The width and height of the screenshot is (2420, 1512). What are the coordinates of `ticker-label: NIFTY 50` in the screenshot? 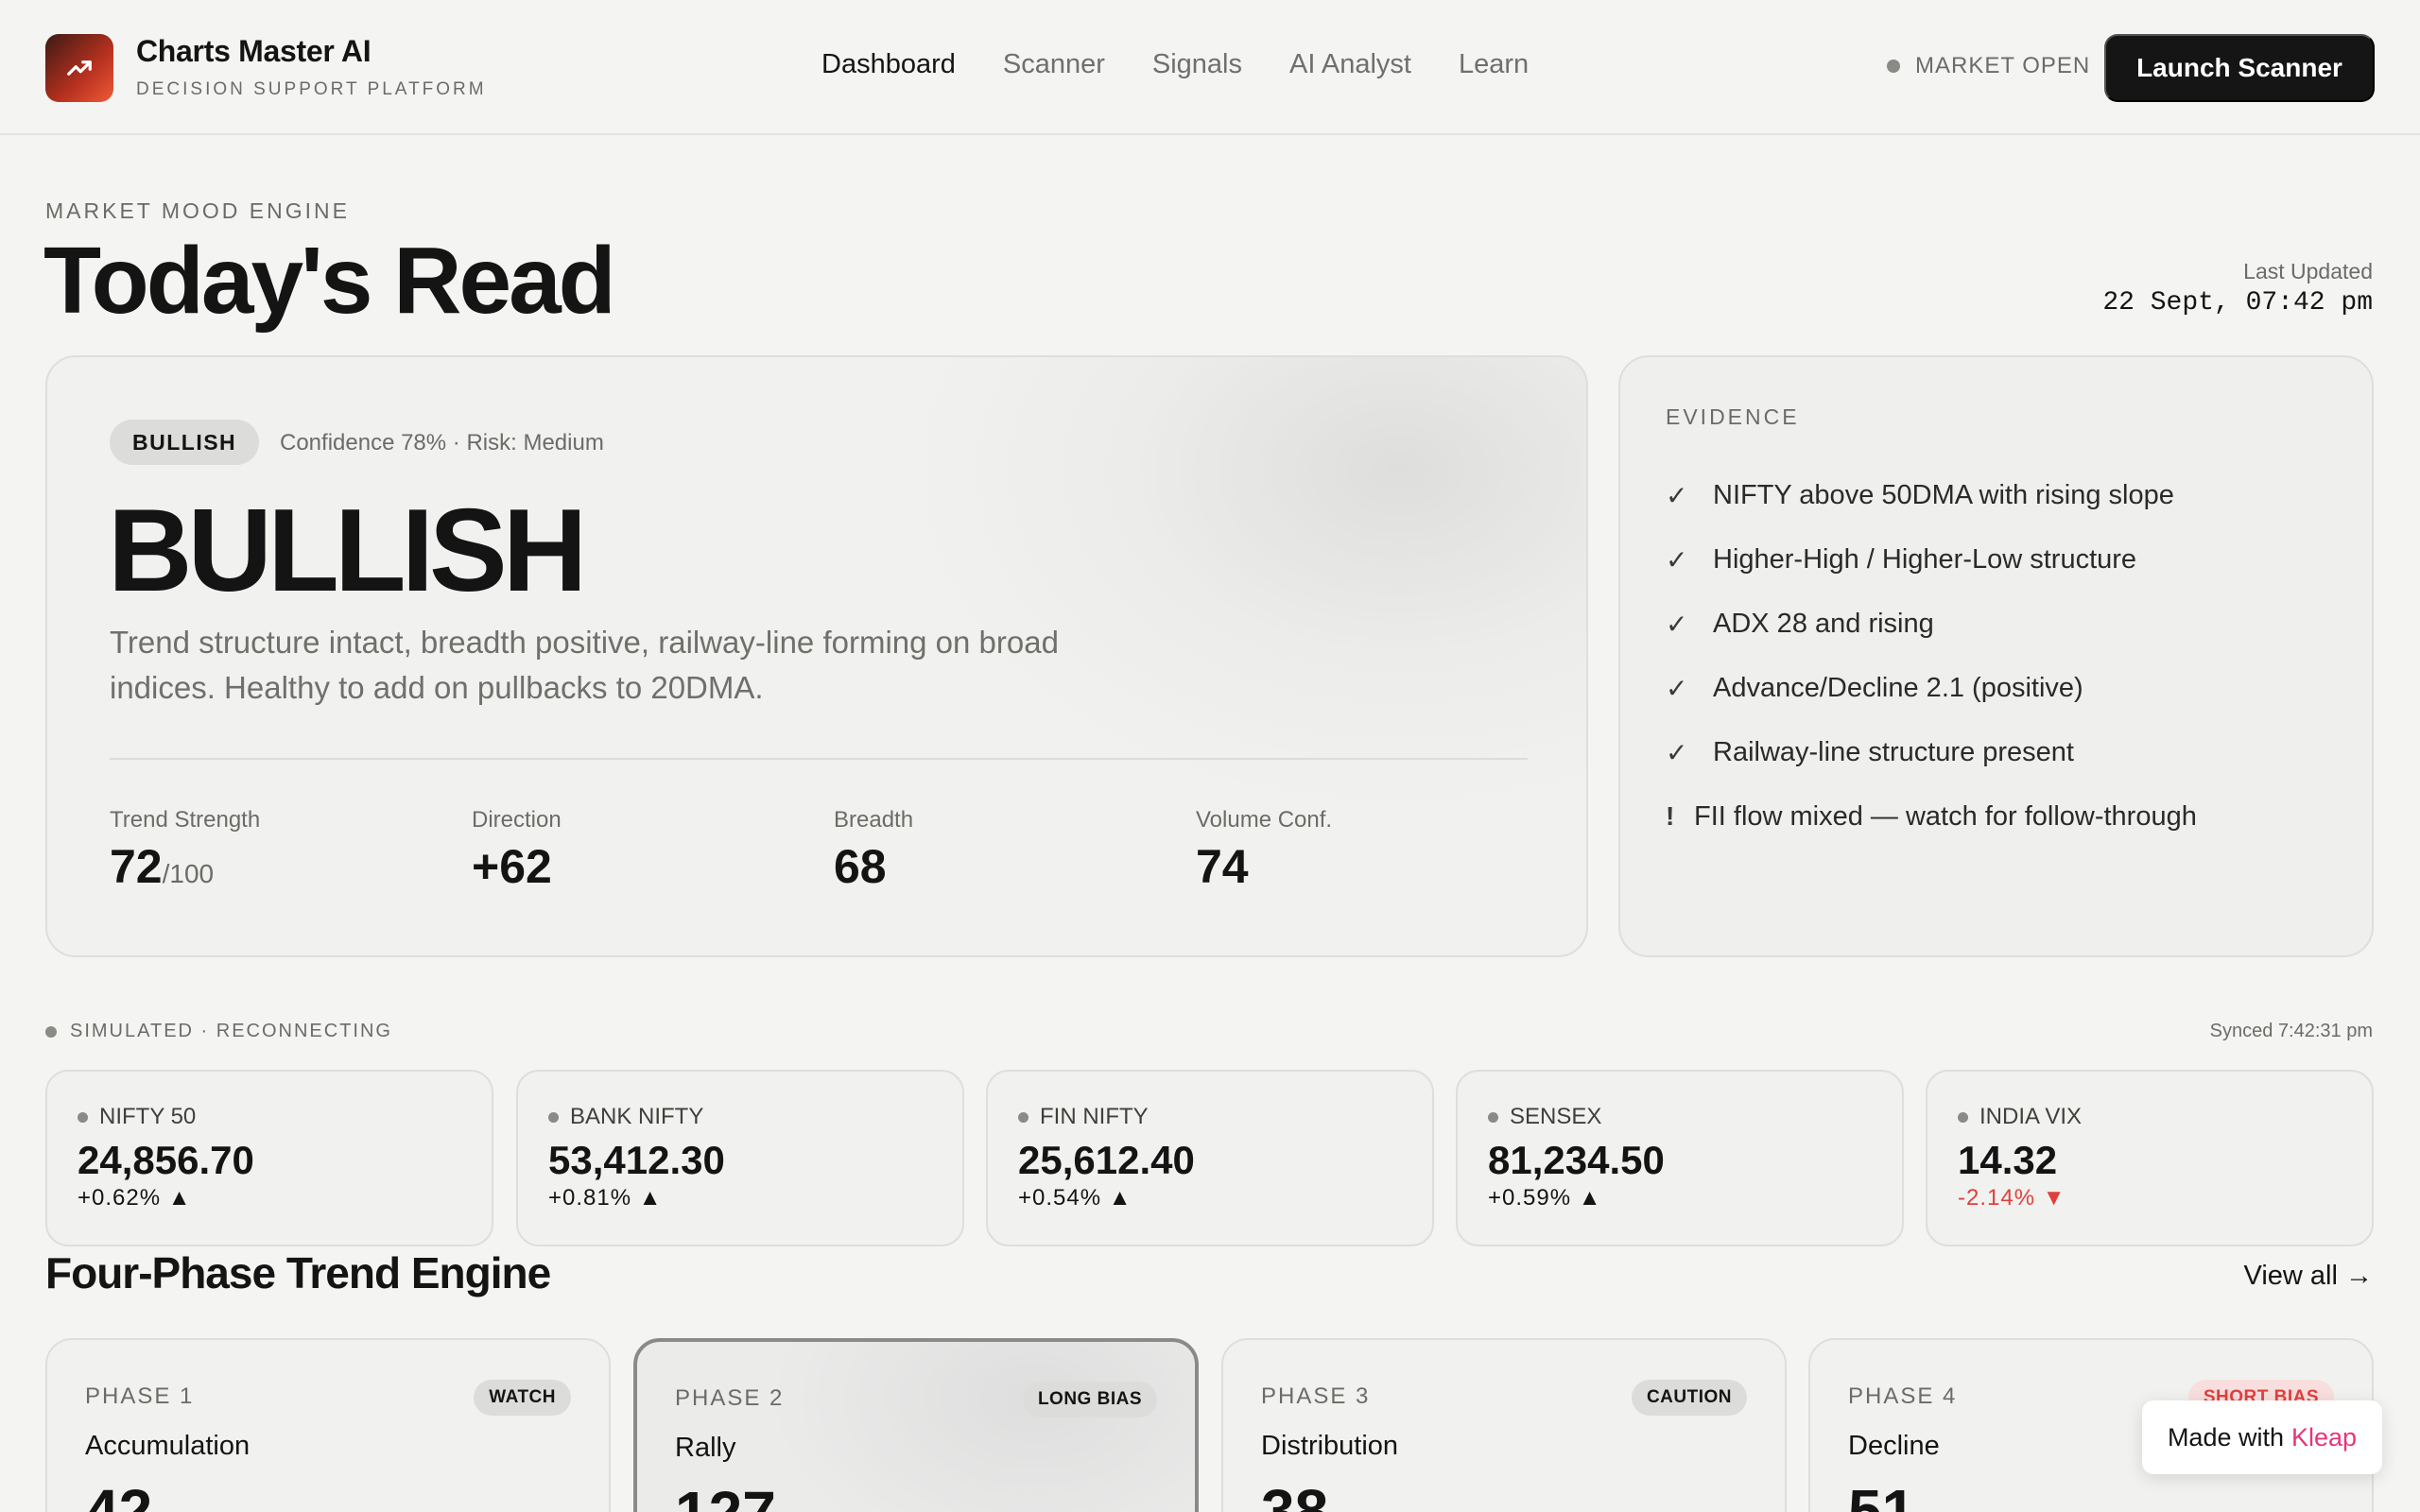 It's located at (148, 1116).